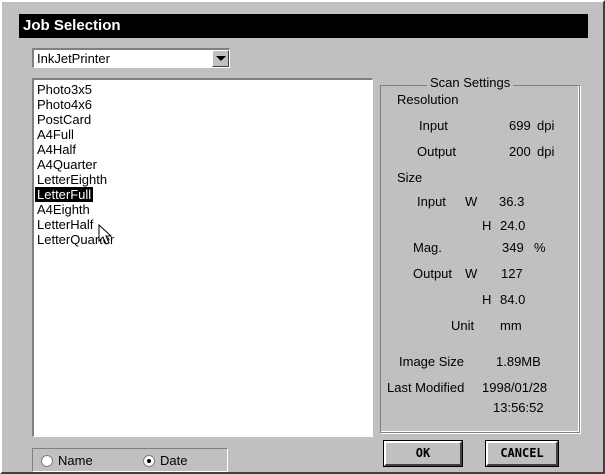  What do you see at coordinates (471, 201) in the screenshot?
I see `size-input-w-label: W` at bounding box center [471, 201].